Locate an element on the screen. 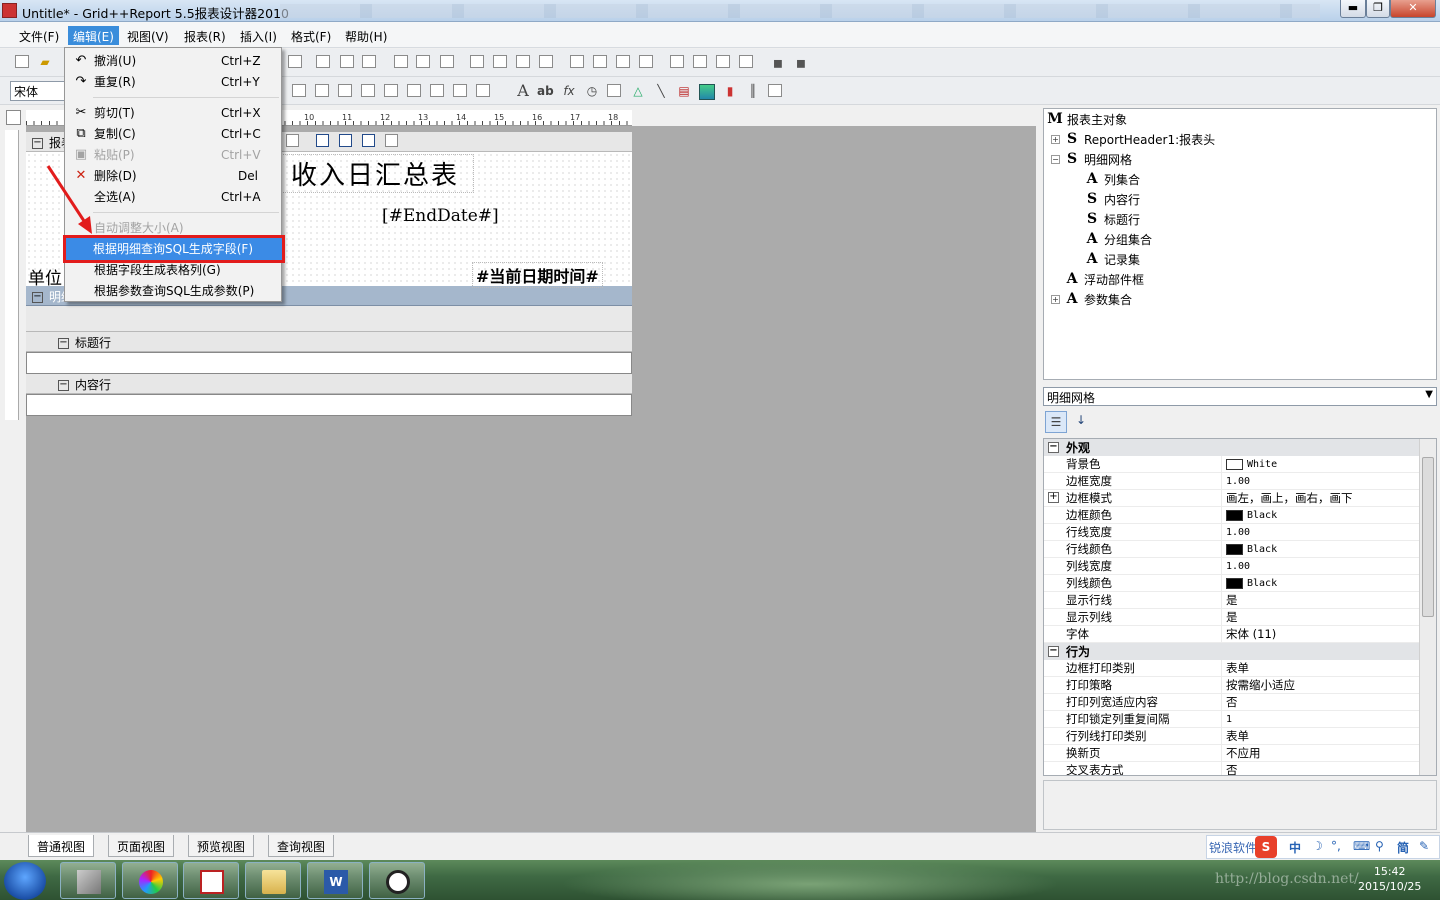 The height and width of the screenshot is (900, 1440). tree-item-report: M 报表主对象 is located at coordinates (1240, 119).